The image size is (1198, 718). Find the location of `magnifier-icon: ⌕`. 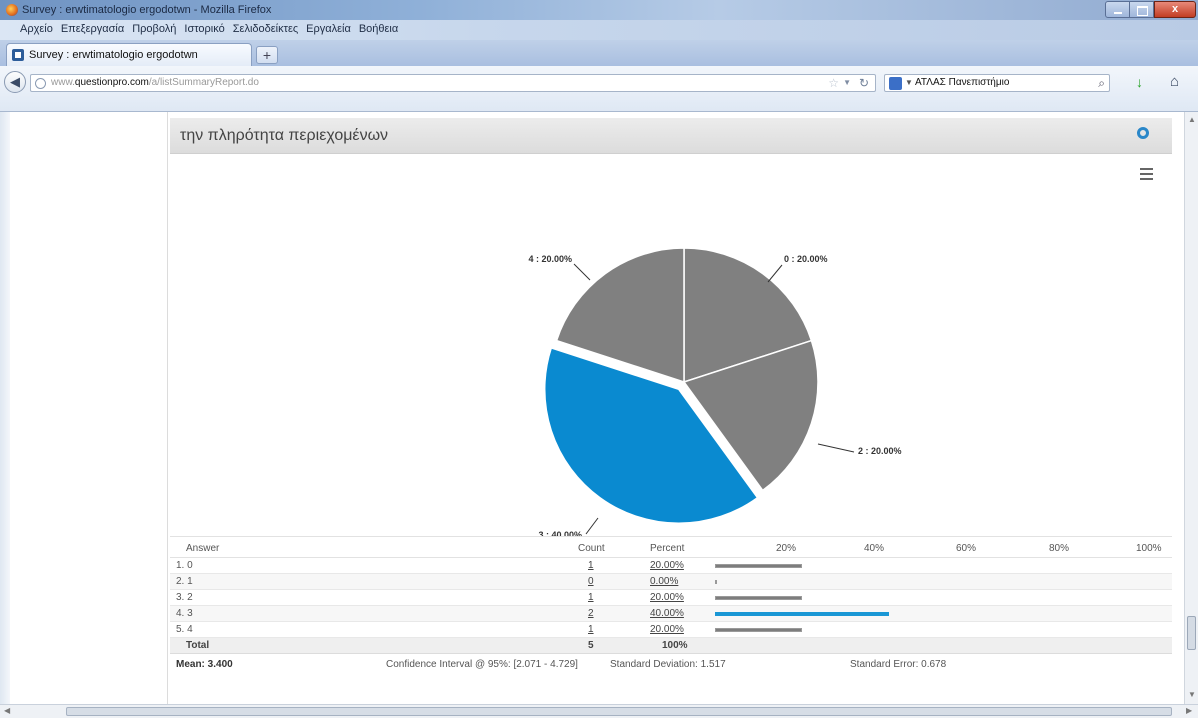

magnifier-icon: ⌕ is located at coordinates (1101, 83).